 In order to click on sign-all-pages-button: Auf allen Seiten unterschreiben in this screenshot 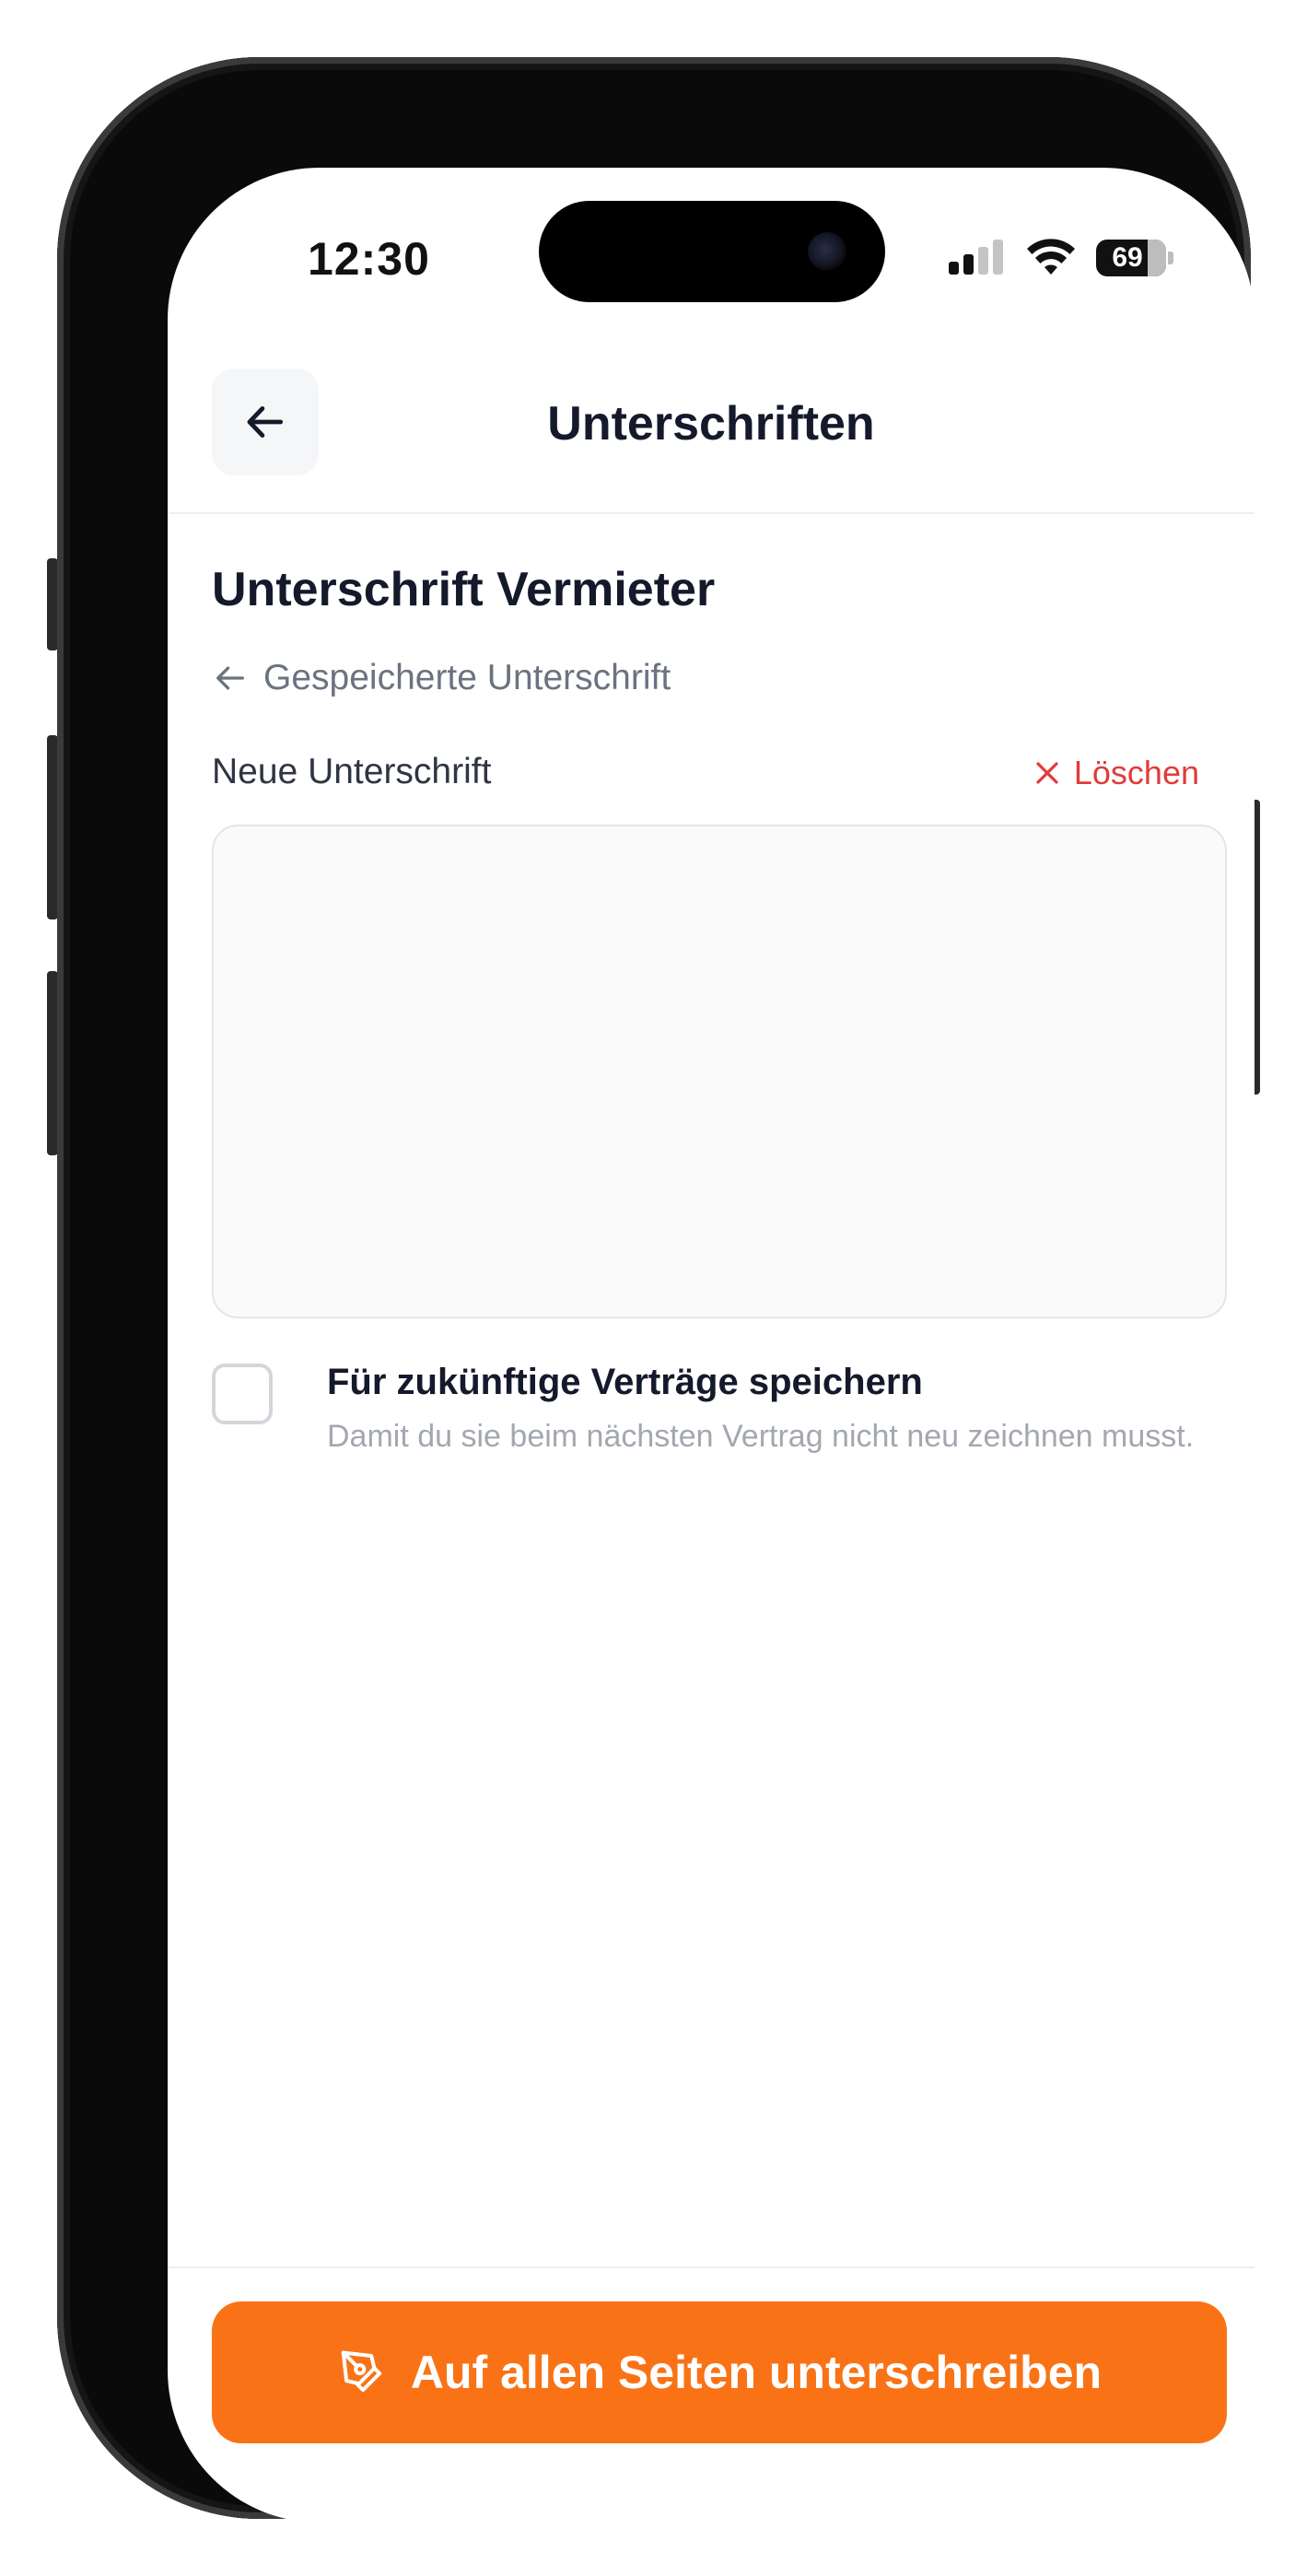, I will do `click(720, 2372)`.